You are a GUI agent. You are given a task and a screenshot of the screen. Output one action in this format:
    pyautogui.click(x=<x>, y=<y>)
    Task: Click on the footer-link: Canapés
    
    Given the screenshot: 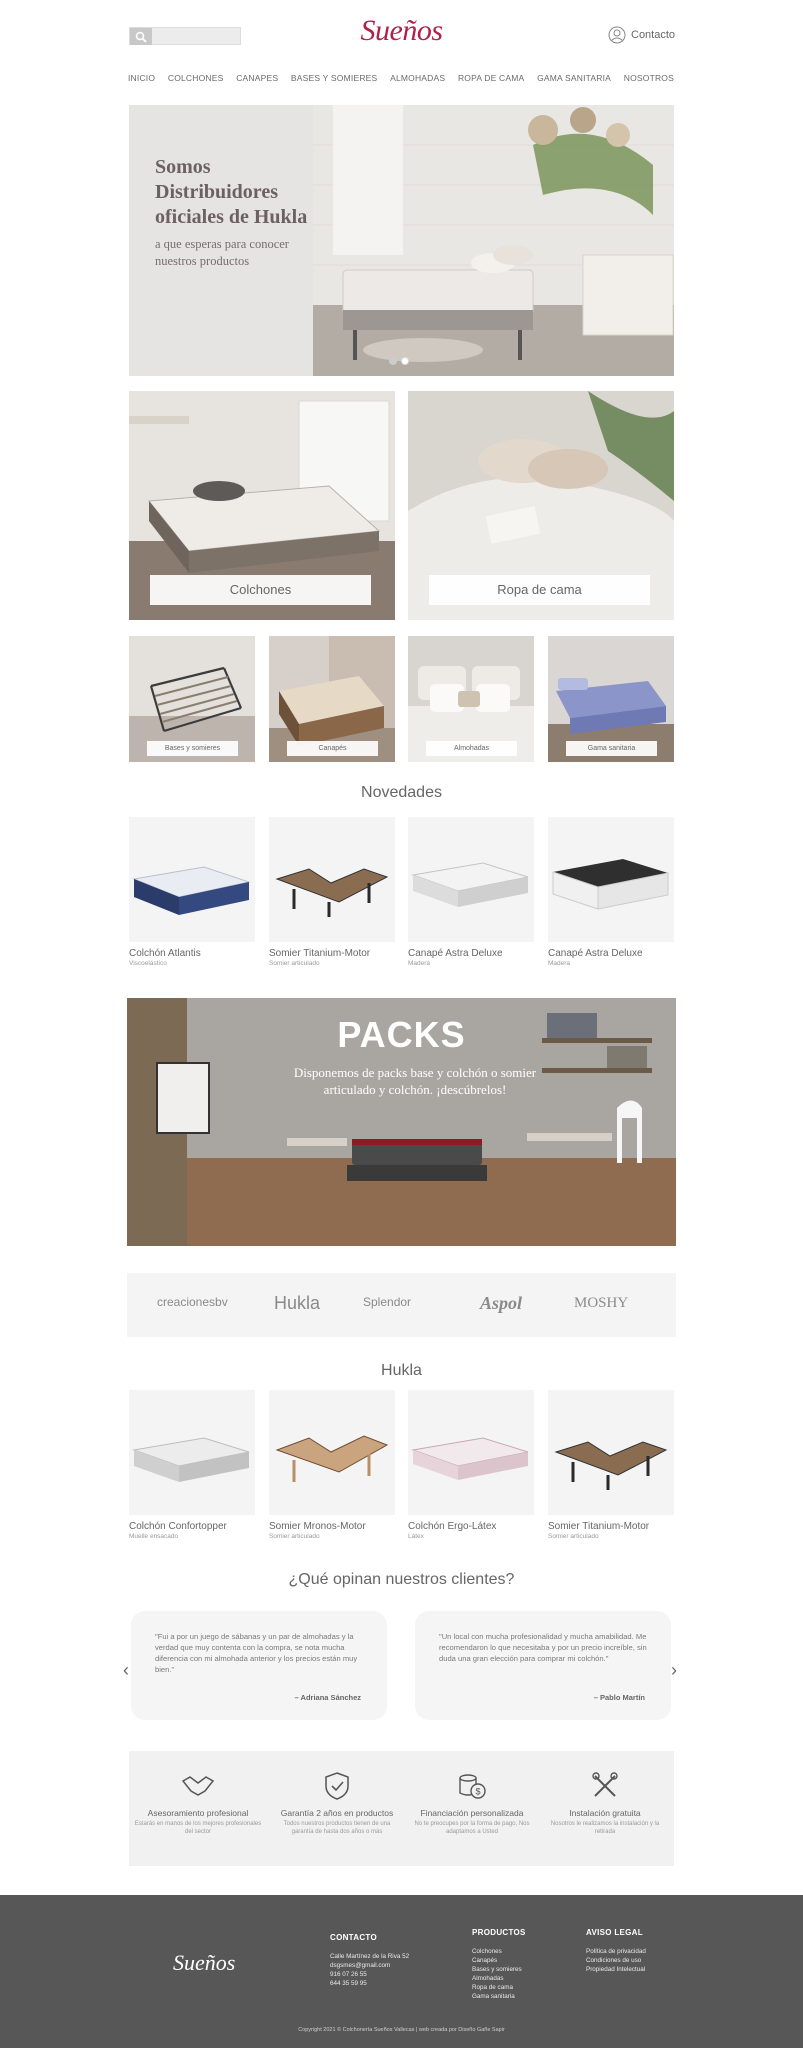 What is the action you would take?
    pyautogui.click(x=499, y=1960)
    